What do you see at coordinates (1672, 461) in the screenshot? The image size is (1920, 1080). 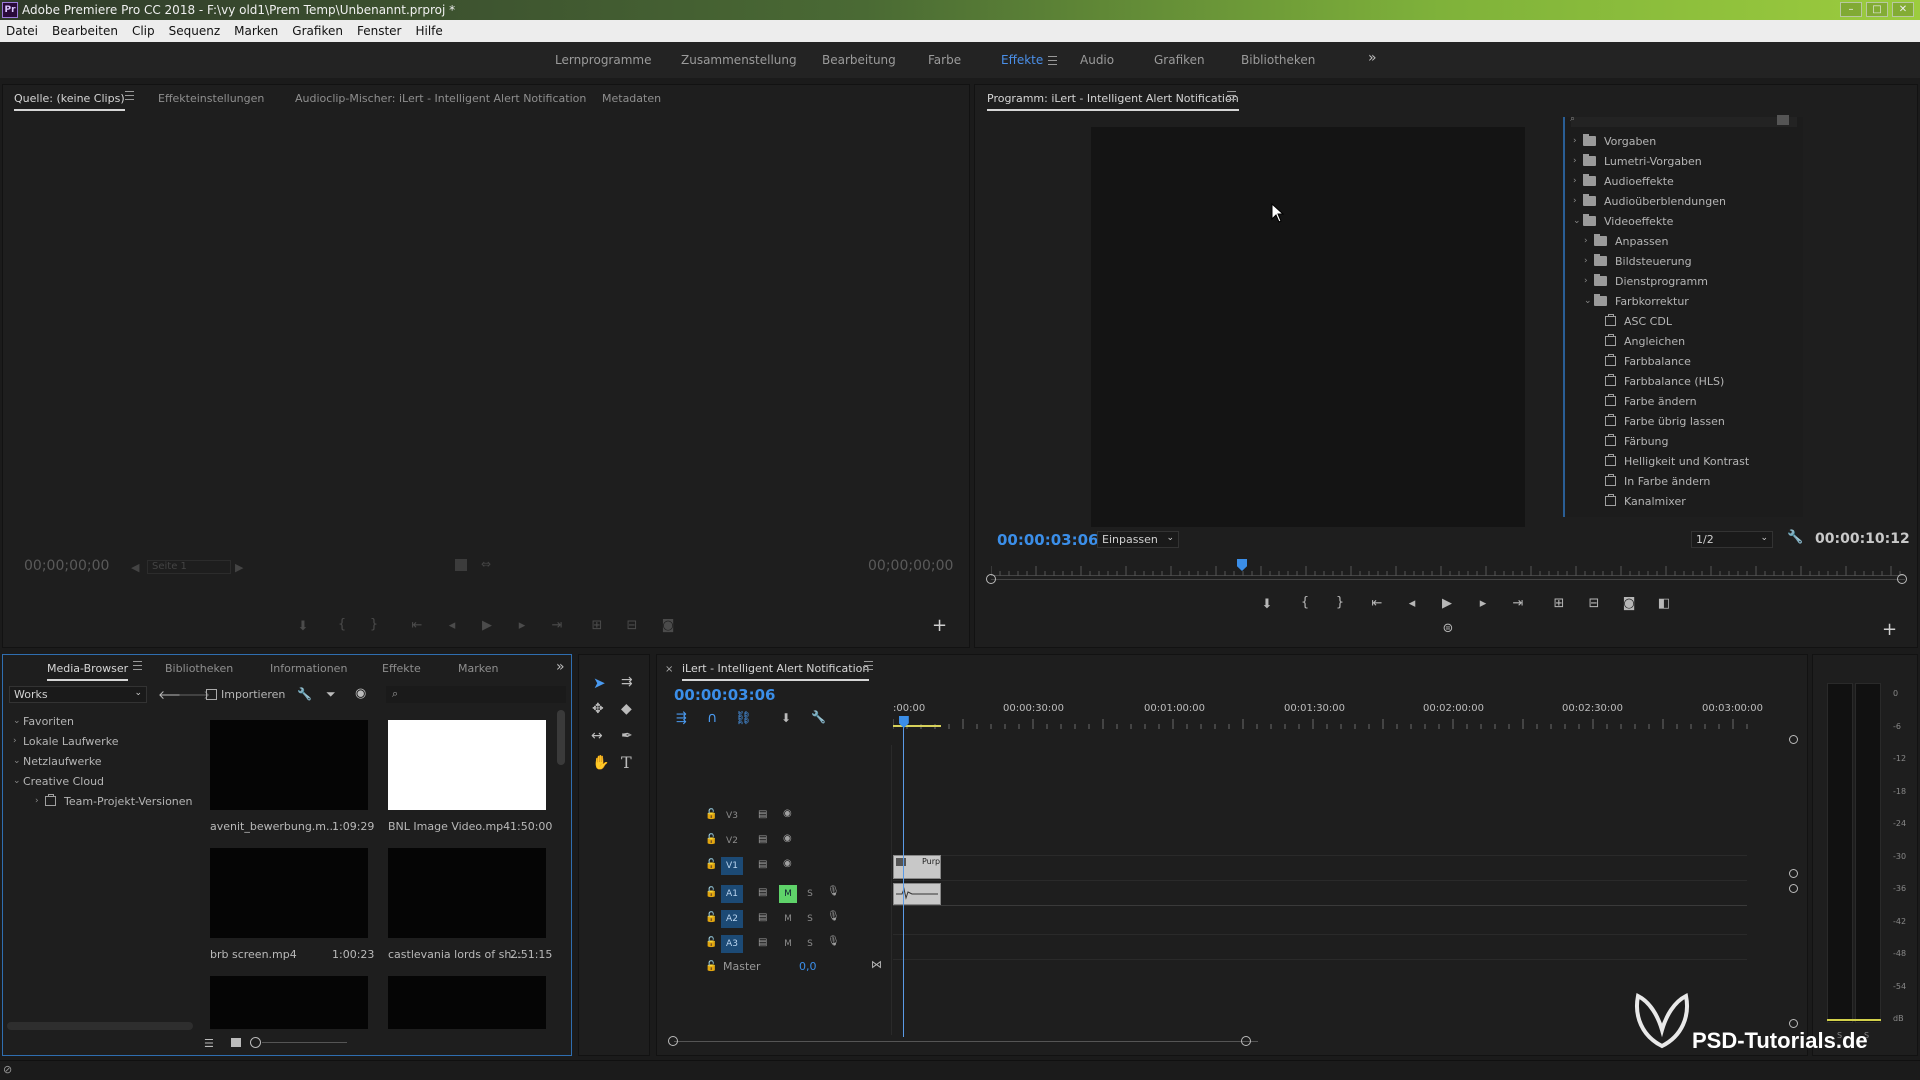 I see `effects-tree-item: Helligkeit und Kontrast` at bounding box center [1672, 461].